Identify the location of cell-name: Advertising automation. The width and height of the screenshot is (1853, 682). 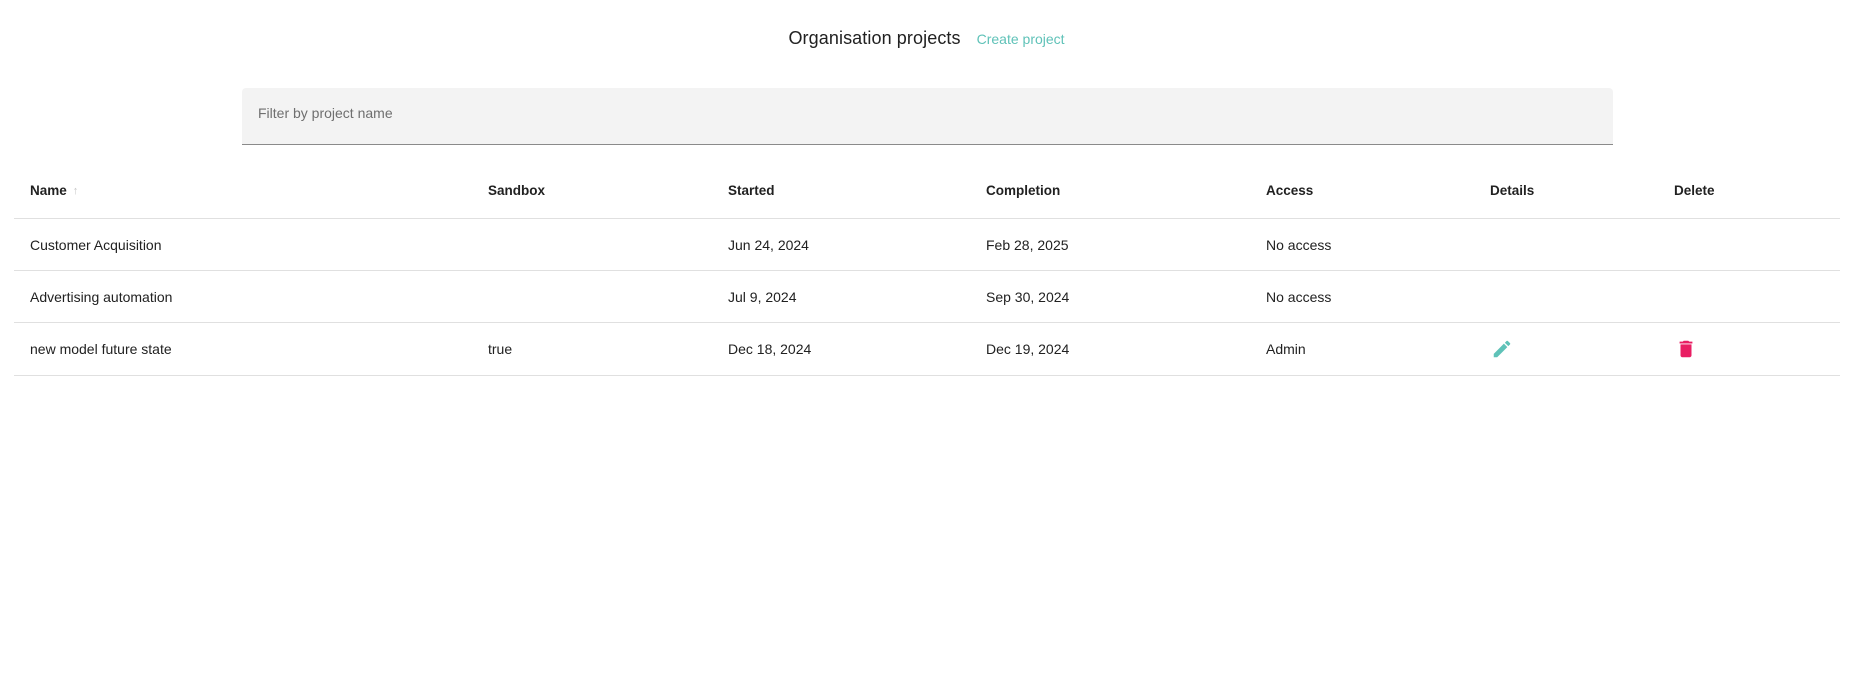
(101, 296).